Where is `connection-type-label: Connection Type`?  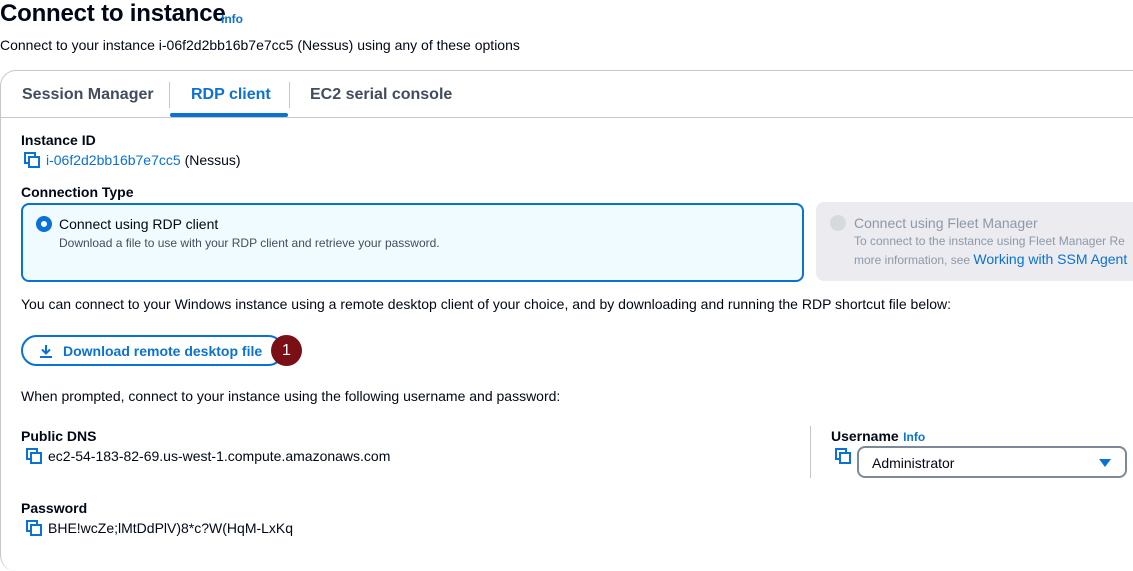 connection-type-label: Connection Type is located at coordinates (77, 192).